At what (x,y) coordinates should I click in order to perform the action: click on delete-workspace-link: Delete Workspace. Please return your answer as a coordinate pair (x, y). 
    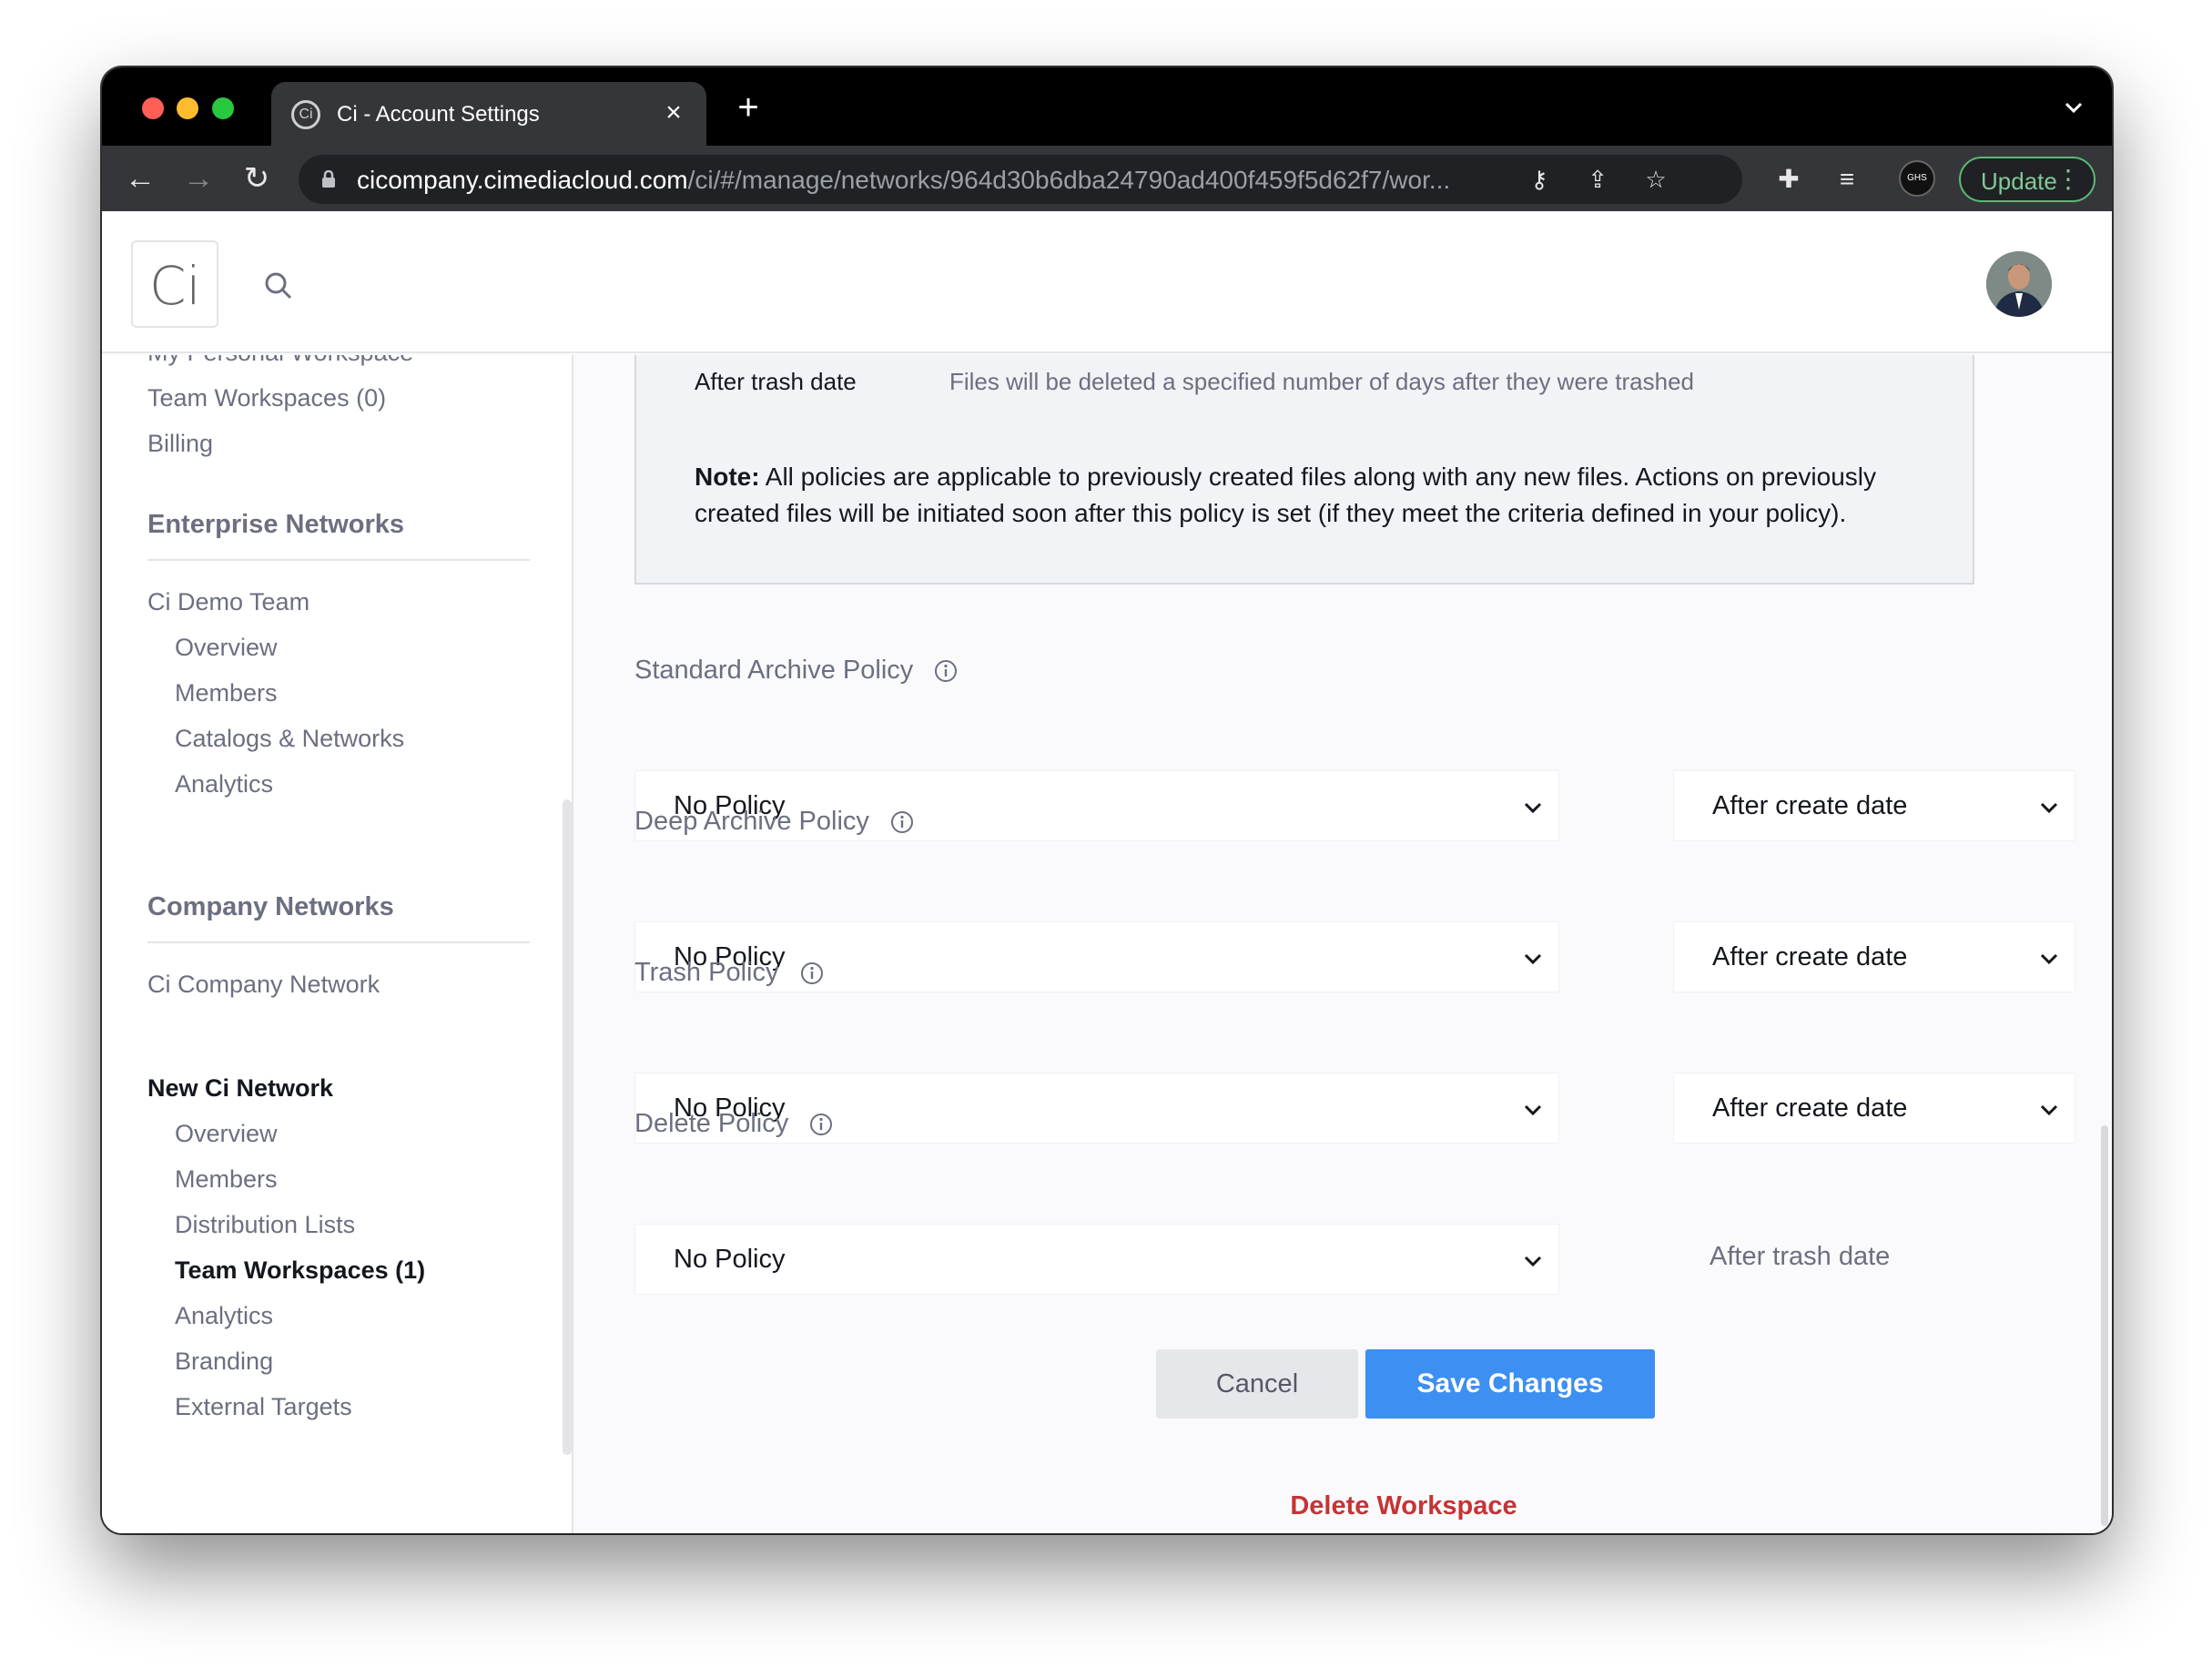
    Looking at the image, I should click on (1403, 1506).